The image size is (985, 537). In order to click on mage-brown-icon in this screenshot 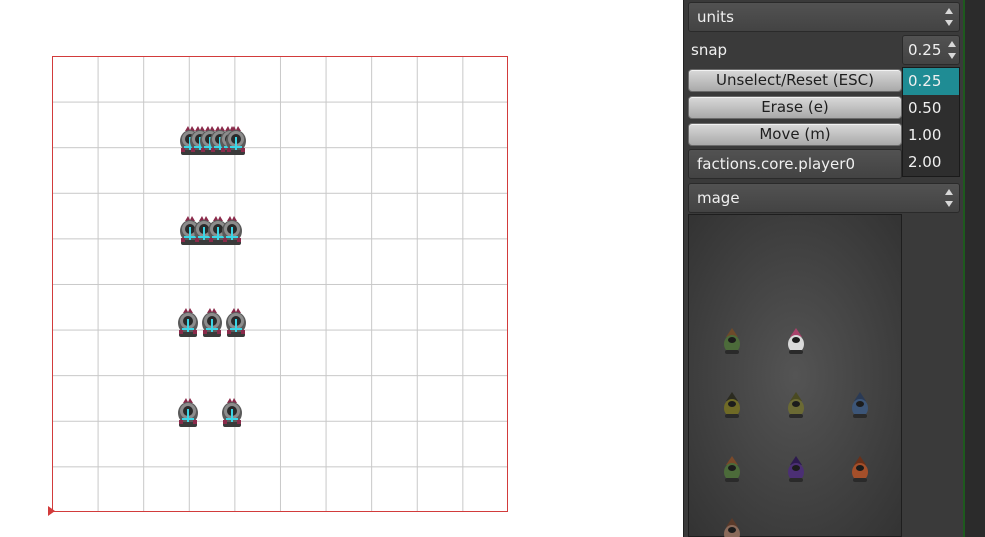, I will do `click(732, 527)`.